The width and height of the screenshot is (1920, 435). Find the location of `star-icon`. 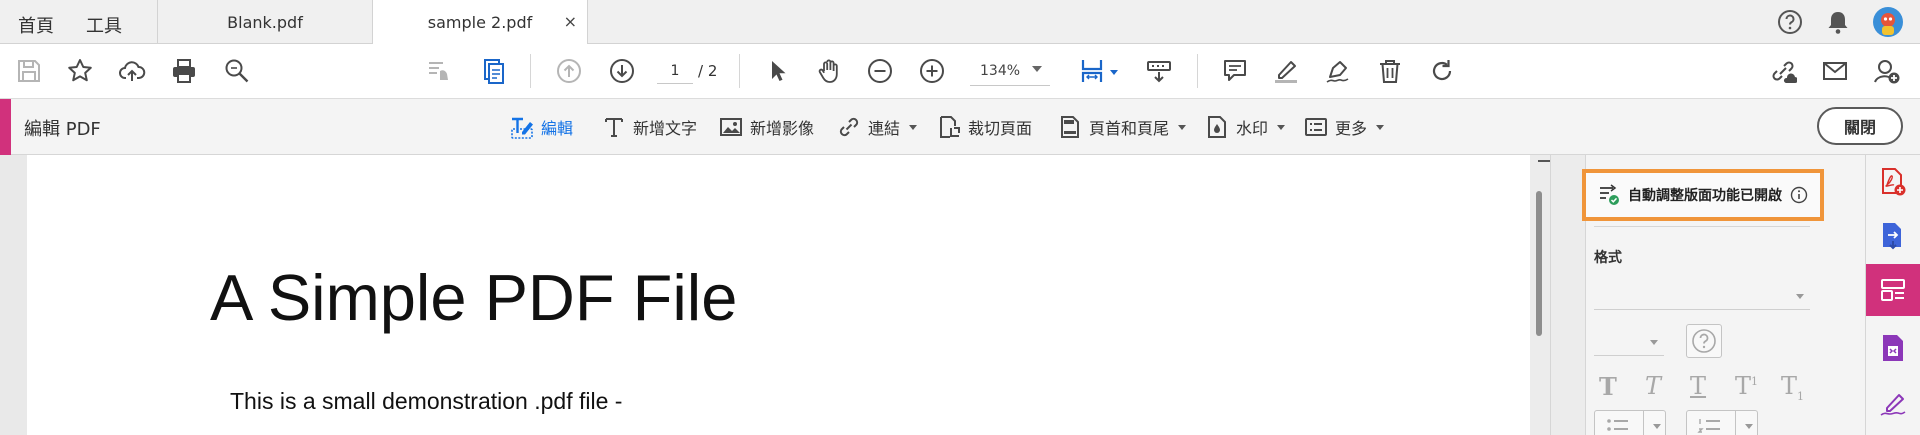

star-icon is located at coordinates (80, 71).